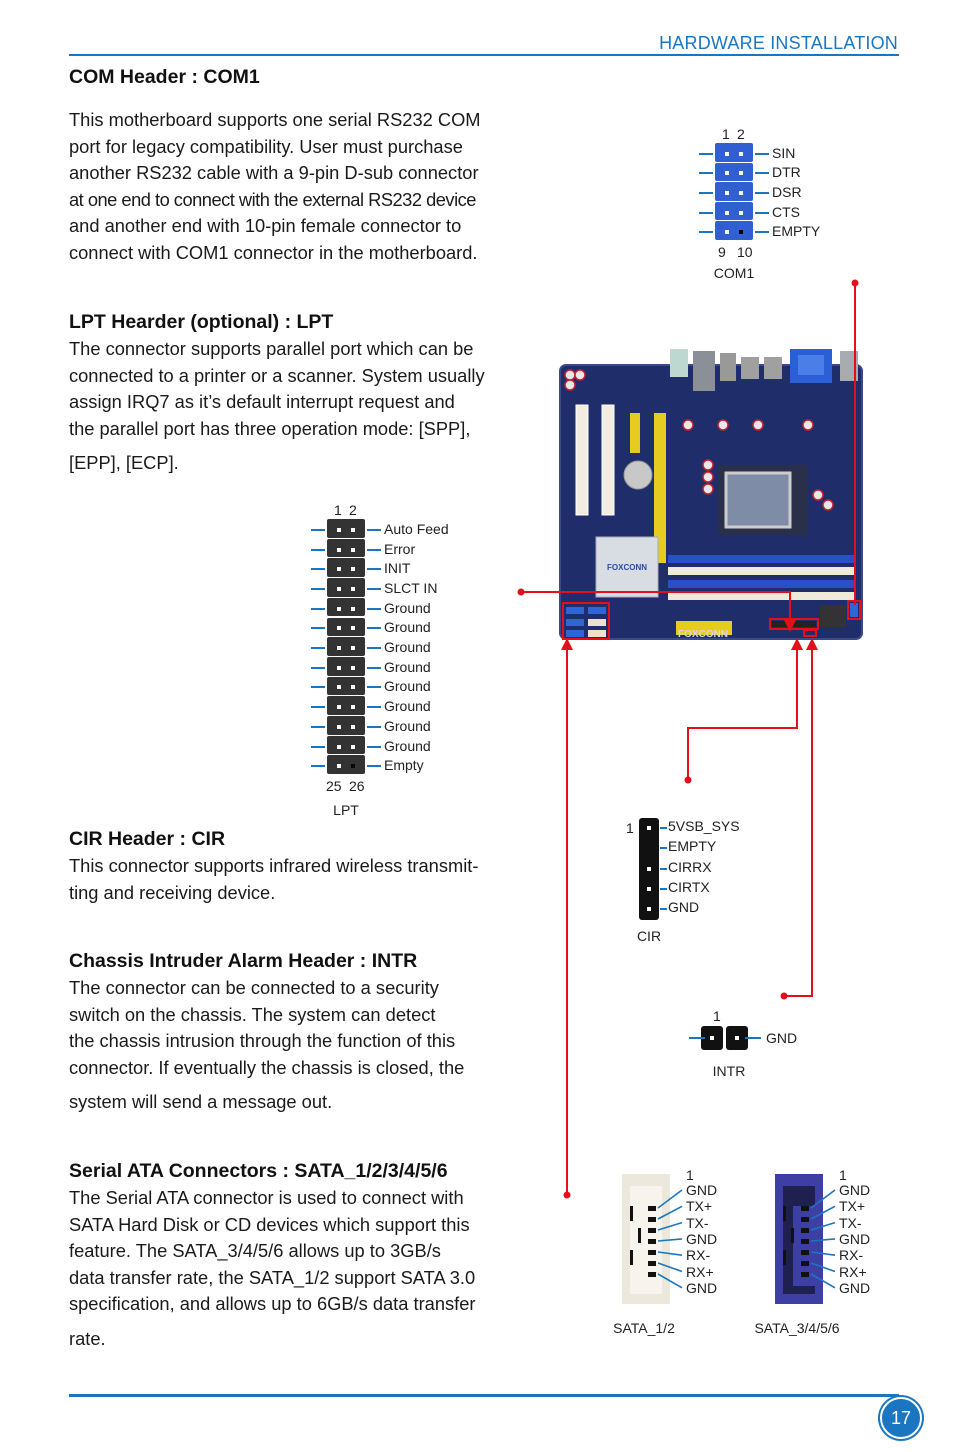  I want to click on pin-label: CIRRX, so click(690, 866).